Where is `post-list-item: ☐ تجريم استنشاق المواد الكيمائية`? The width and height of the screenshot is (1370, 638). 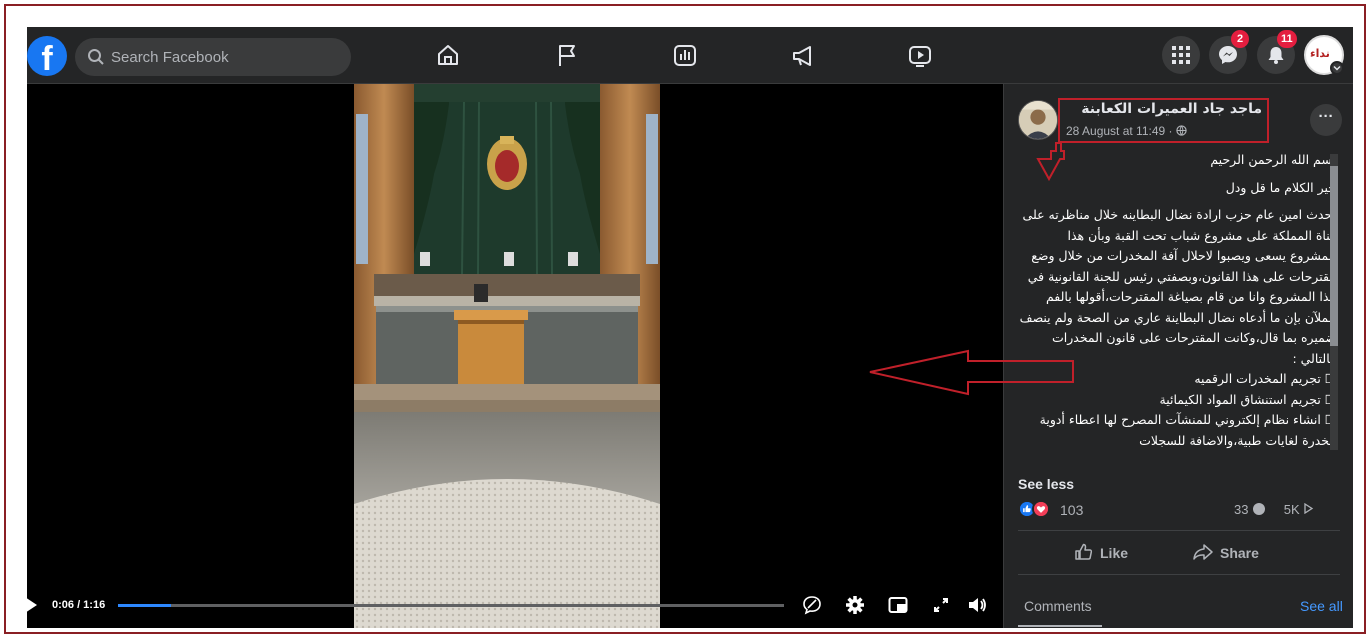 post-list-item: ☐ تجريم استنشاق المواد الكيمائية is located at coordinates (1247, 399).